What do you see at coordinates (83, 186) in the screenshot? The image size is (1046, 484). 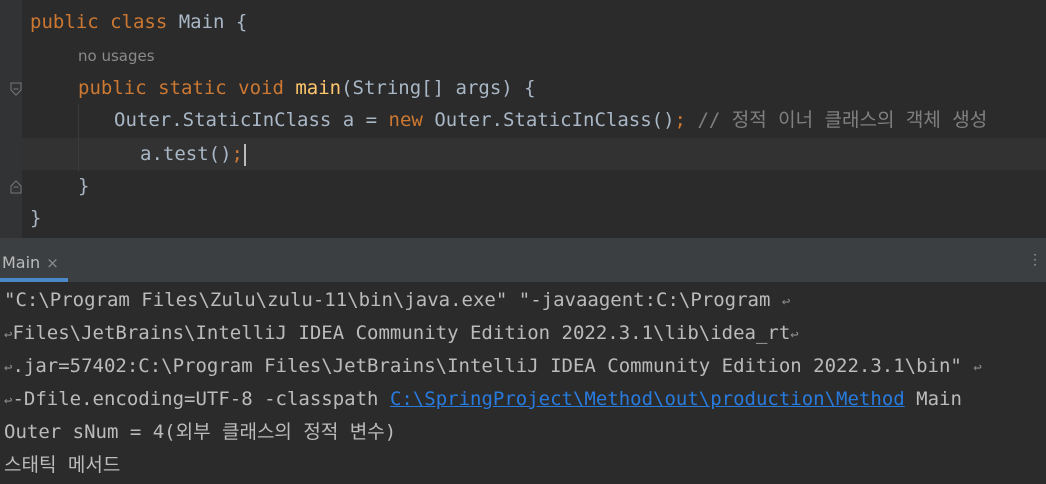 I see `code-line-5: }` at bounding box center [83, 186].